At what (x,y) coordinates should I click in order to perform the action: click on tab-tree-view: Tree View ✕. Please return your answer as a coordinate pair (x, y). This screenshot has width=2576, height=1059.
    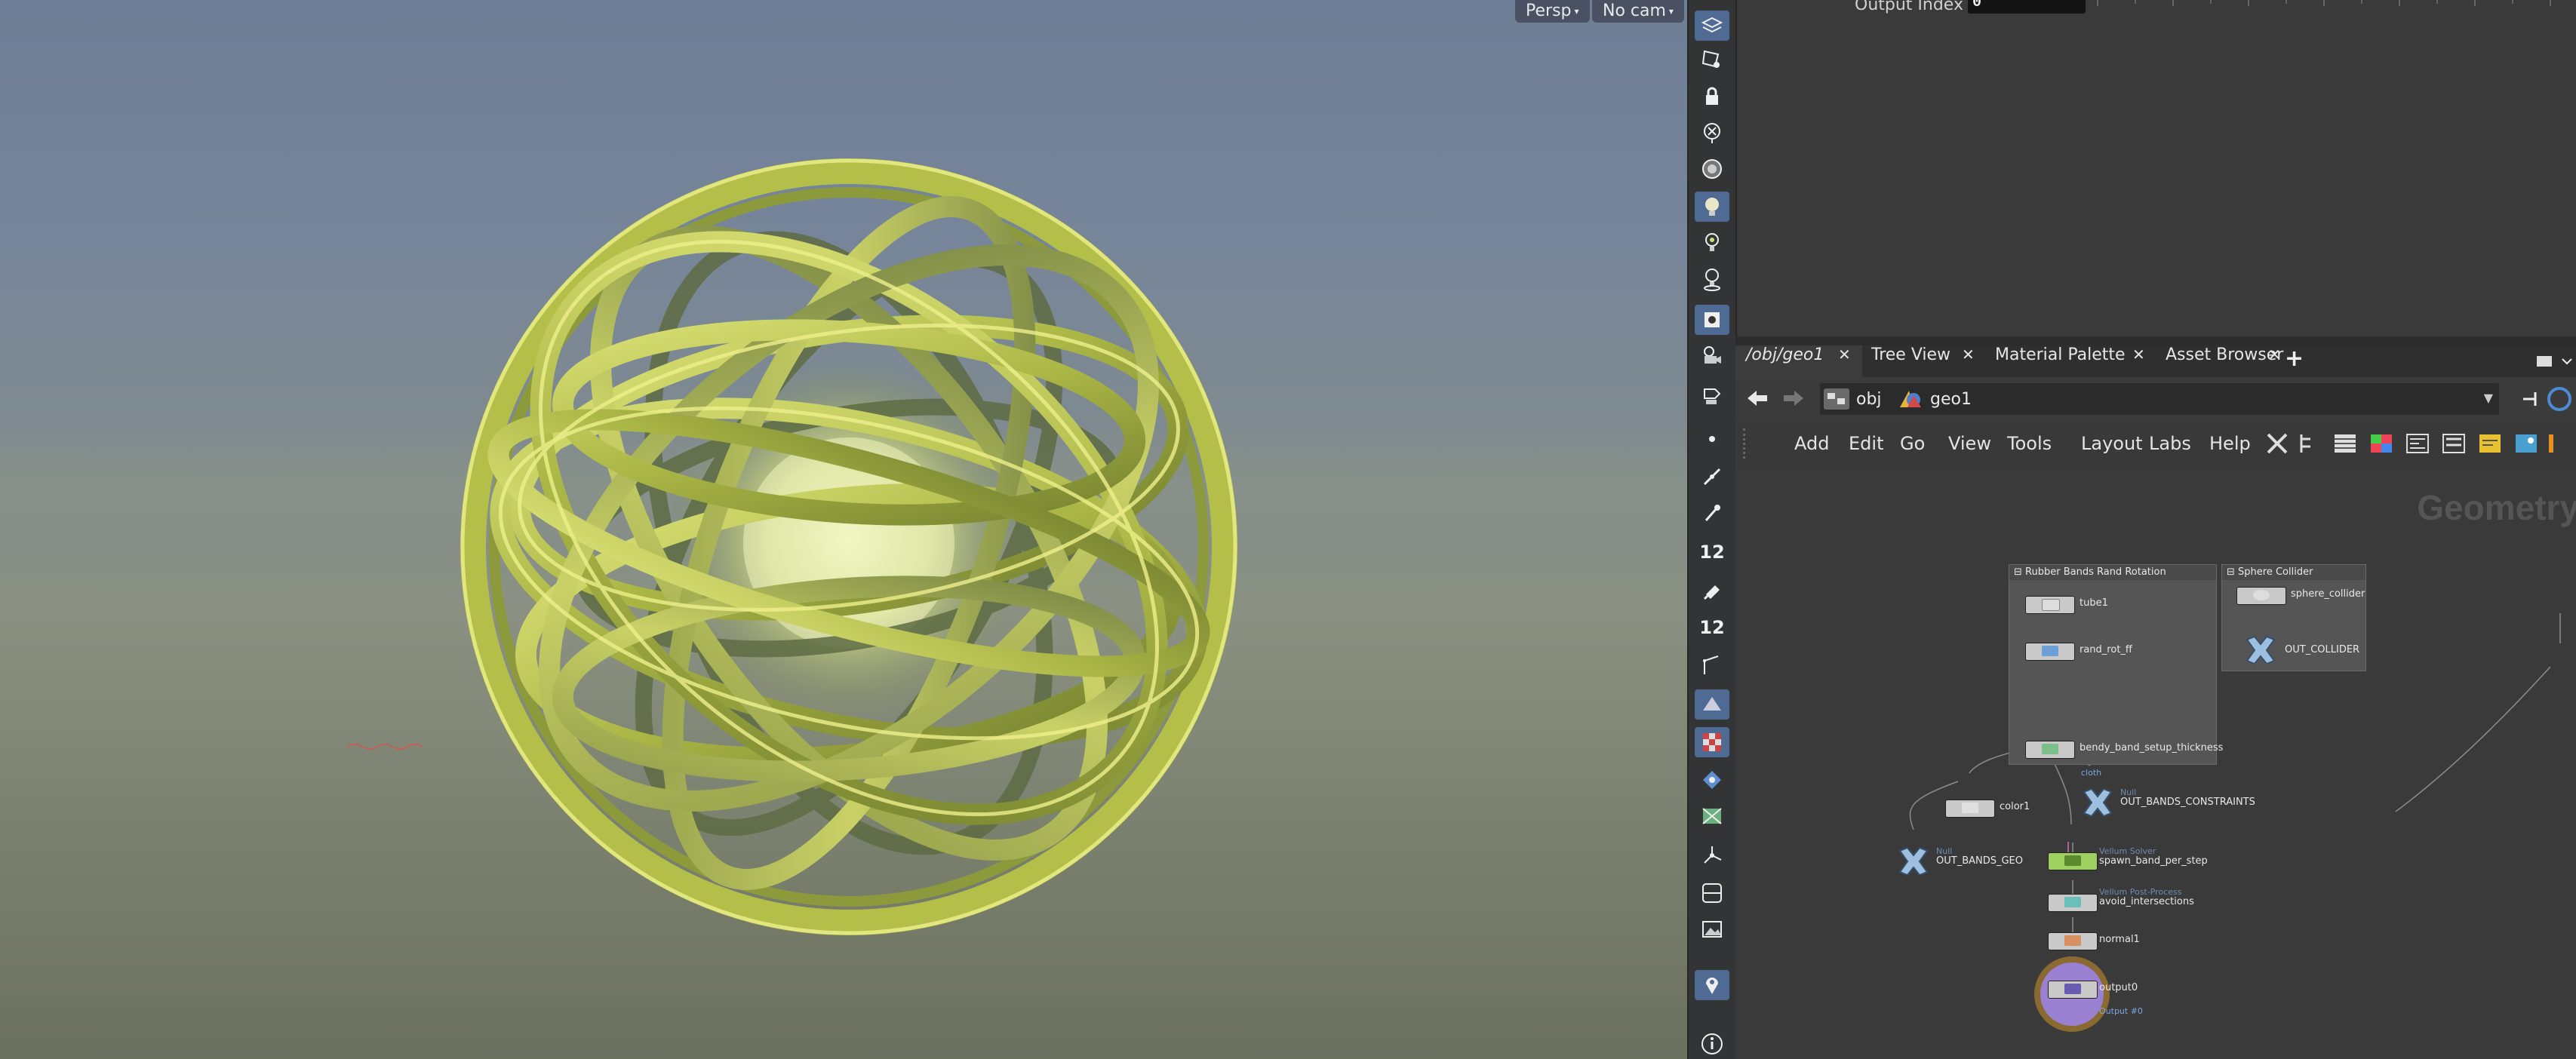
    Looking at the image, I should click on (1923, 361).